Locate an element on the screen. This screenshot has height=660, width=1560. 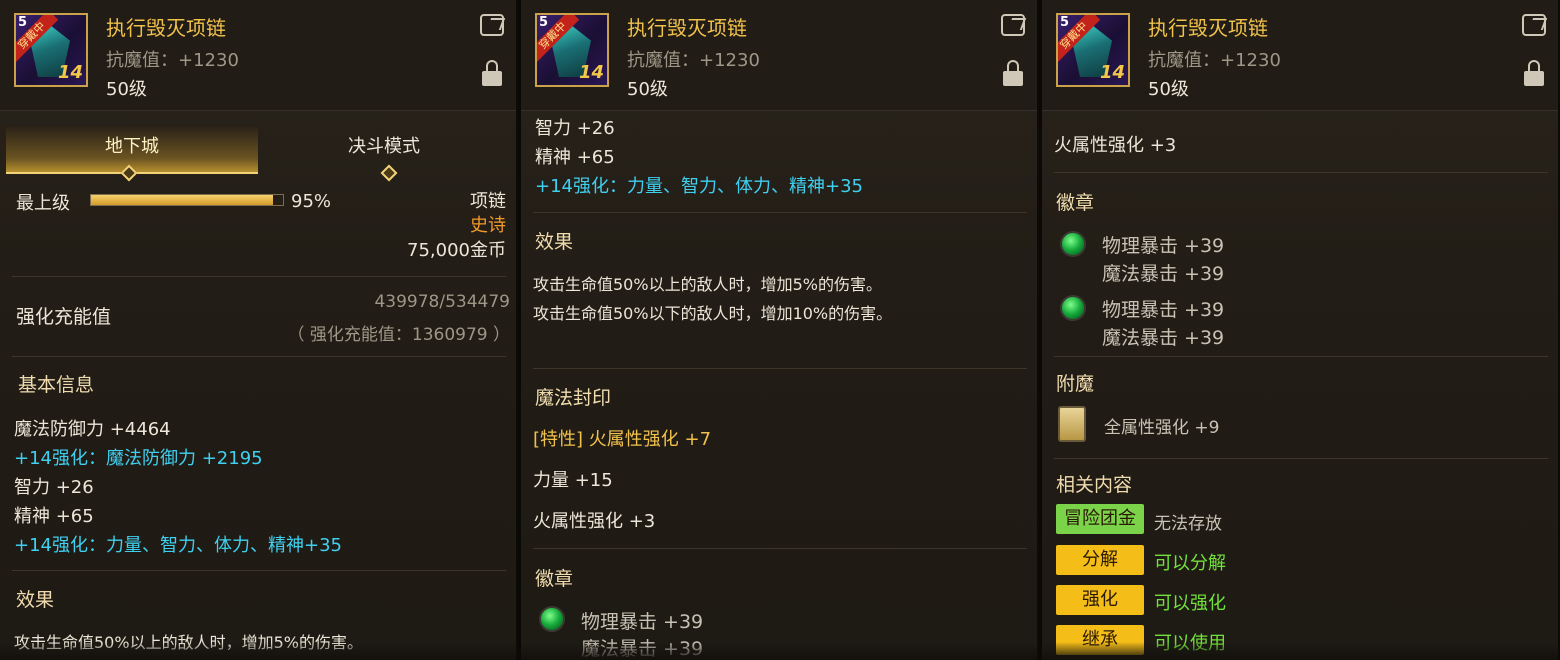
status-disassemble: 可以分解 is located at coordinates (1190, 563).